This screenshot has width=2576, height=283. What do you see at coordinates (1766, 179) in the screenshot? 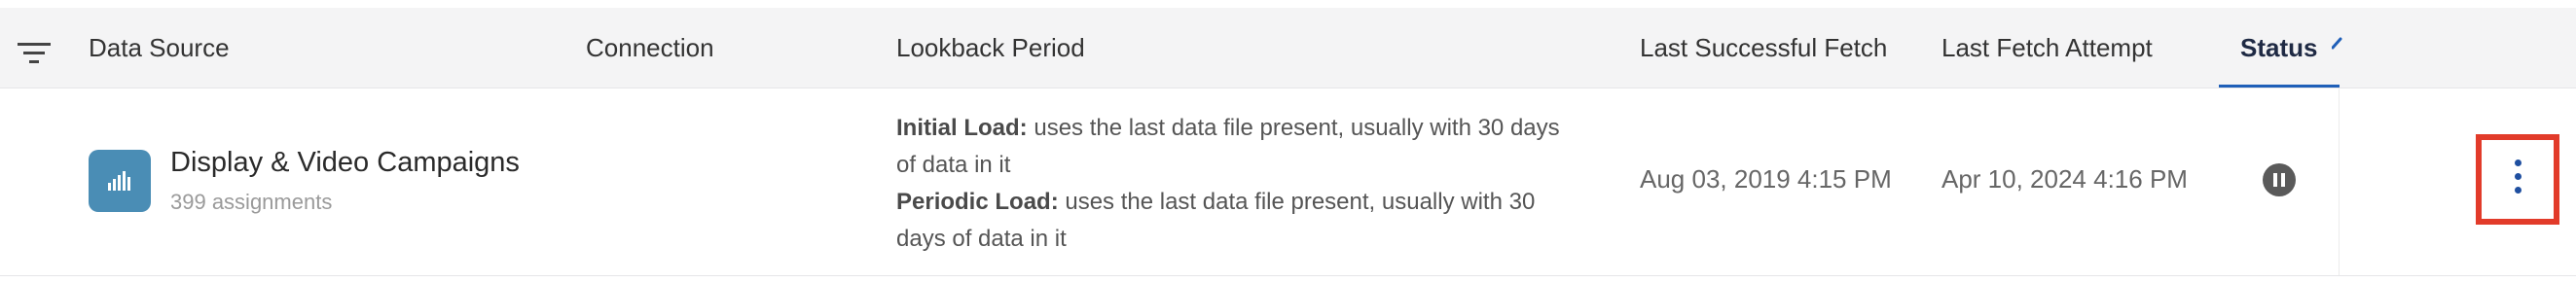
I see `last-successful-fetch-value: Aug 03, 2019 4:15 PM` at bounding box center [1766, 179].